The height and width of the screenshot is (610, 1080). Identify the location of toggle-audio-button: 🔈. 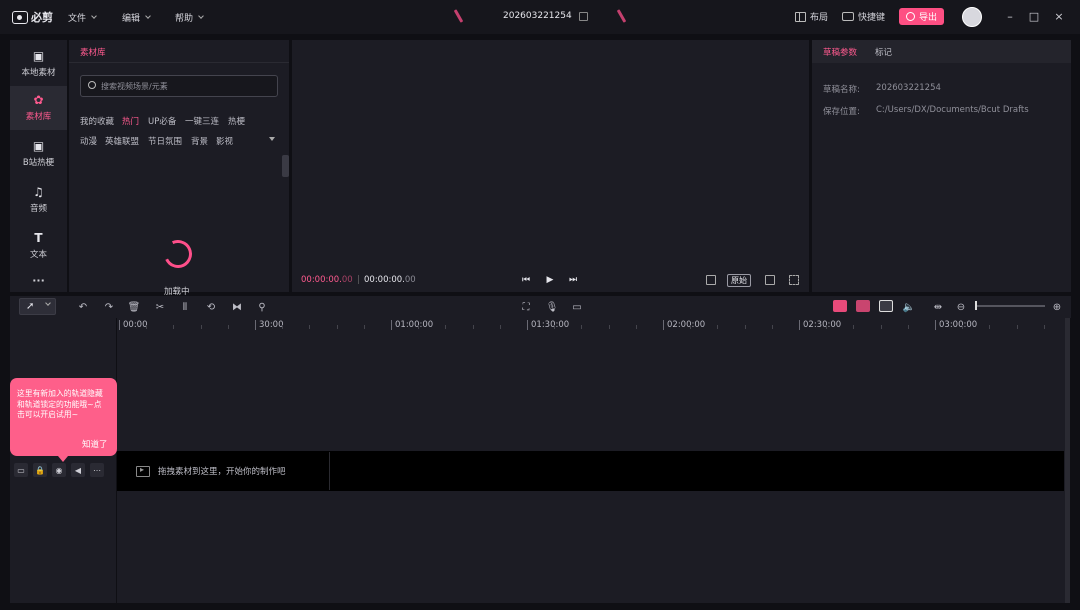
(909, 307).